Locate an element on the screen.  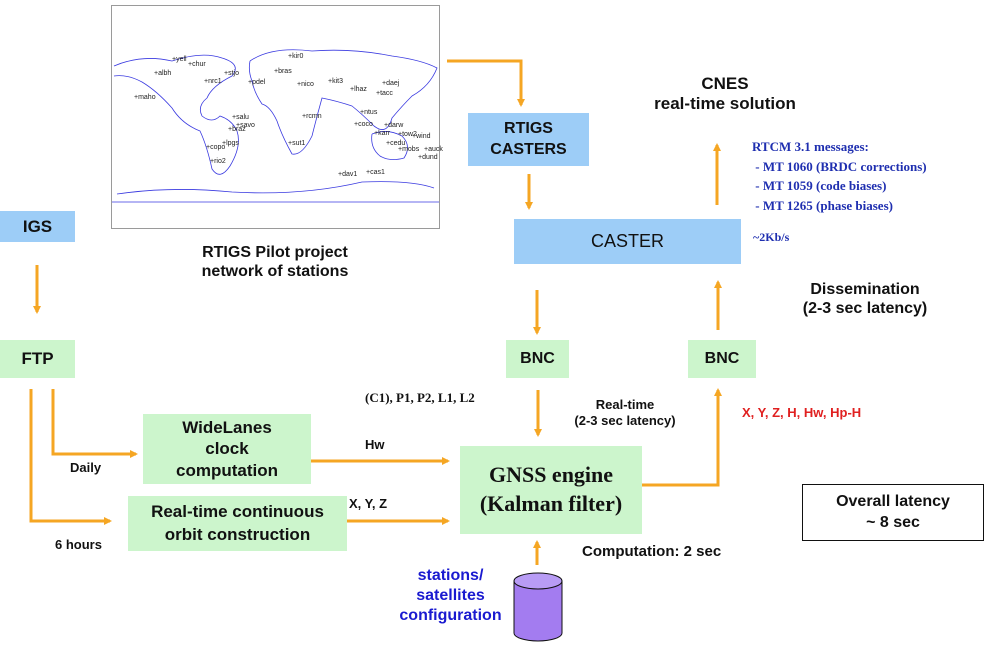
station-label: +mobs is located at coordinates (409, 149).